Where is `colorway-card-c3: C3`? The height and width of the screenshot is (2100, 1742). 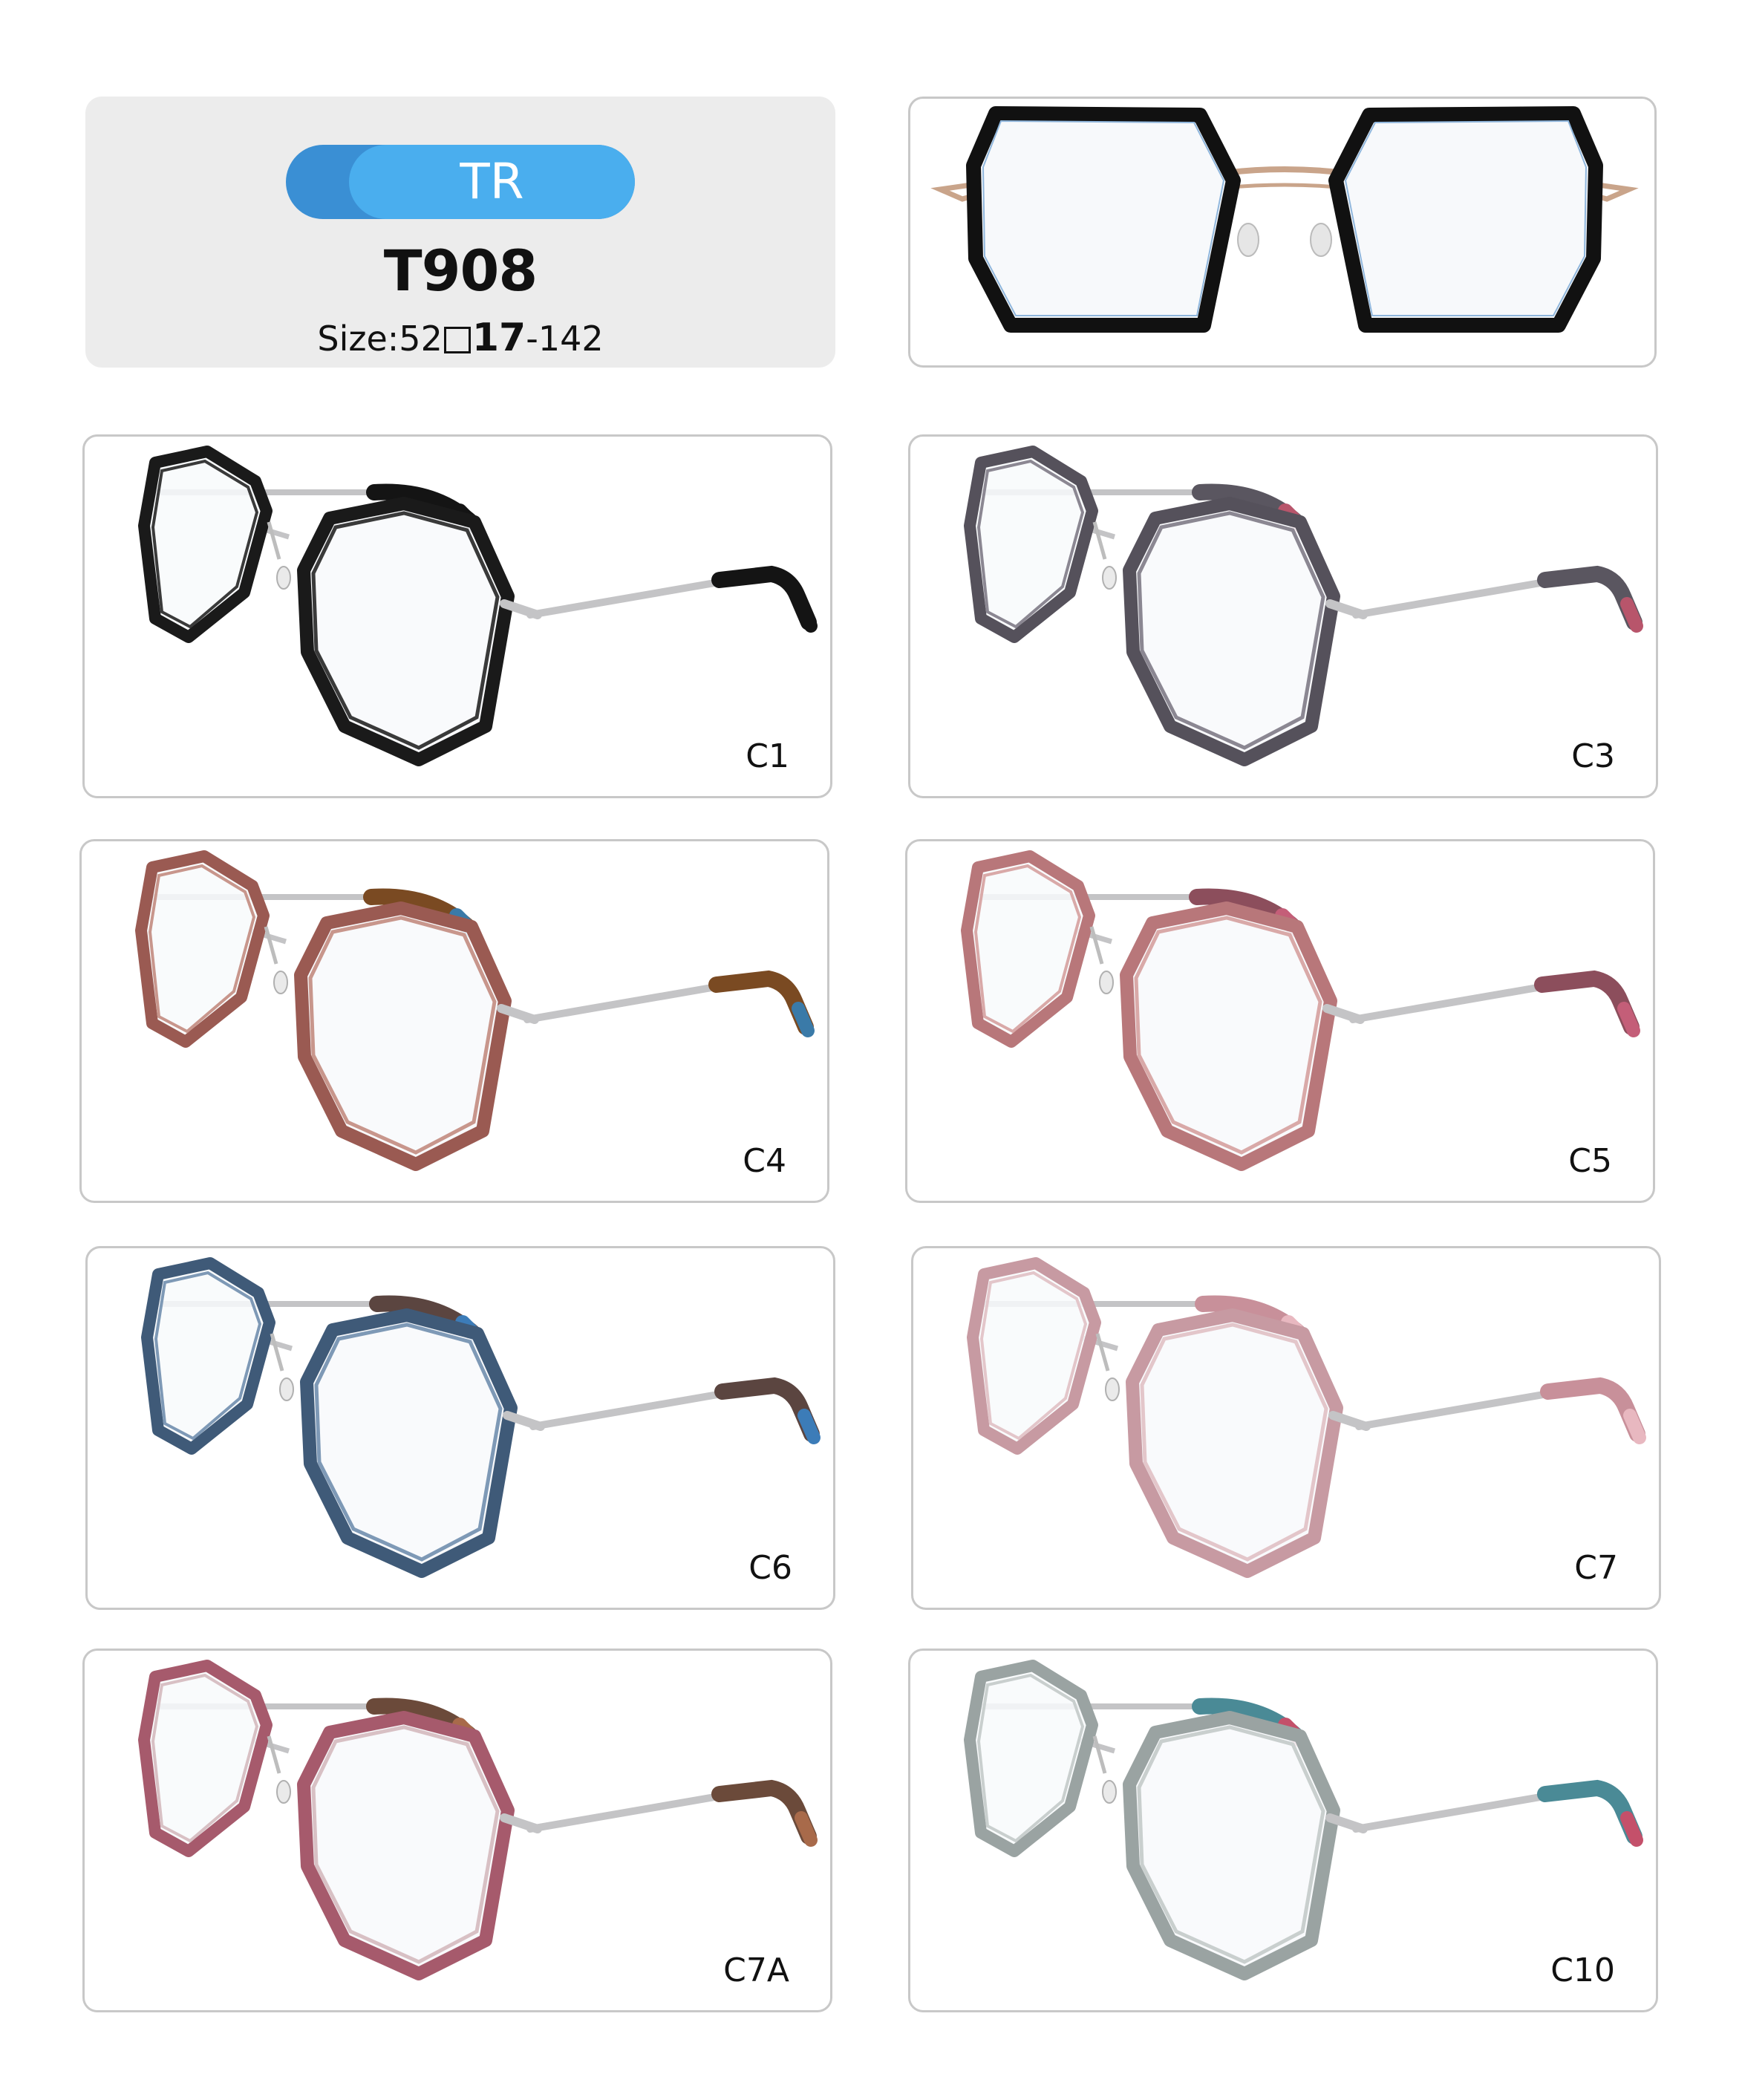
colorway-card-c3: C3 is located at coordinates (1283, 616).